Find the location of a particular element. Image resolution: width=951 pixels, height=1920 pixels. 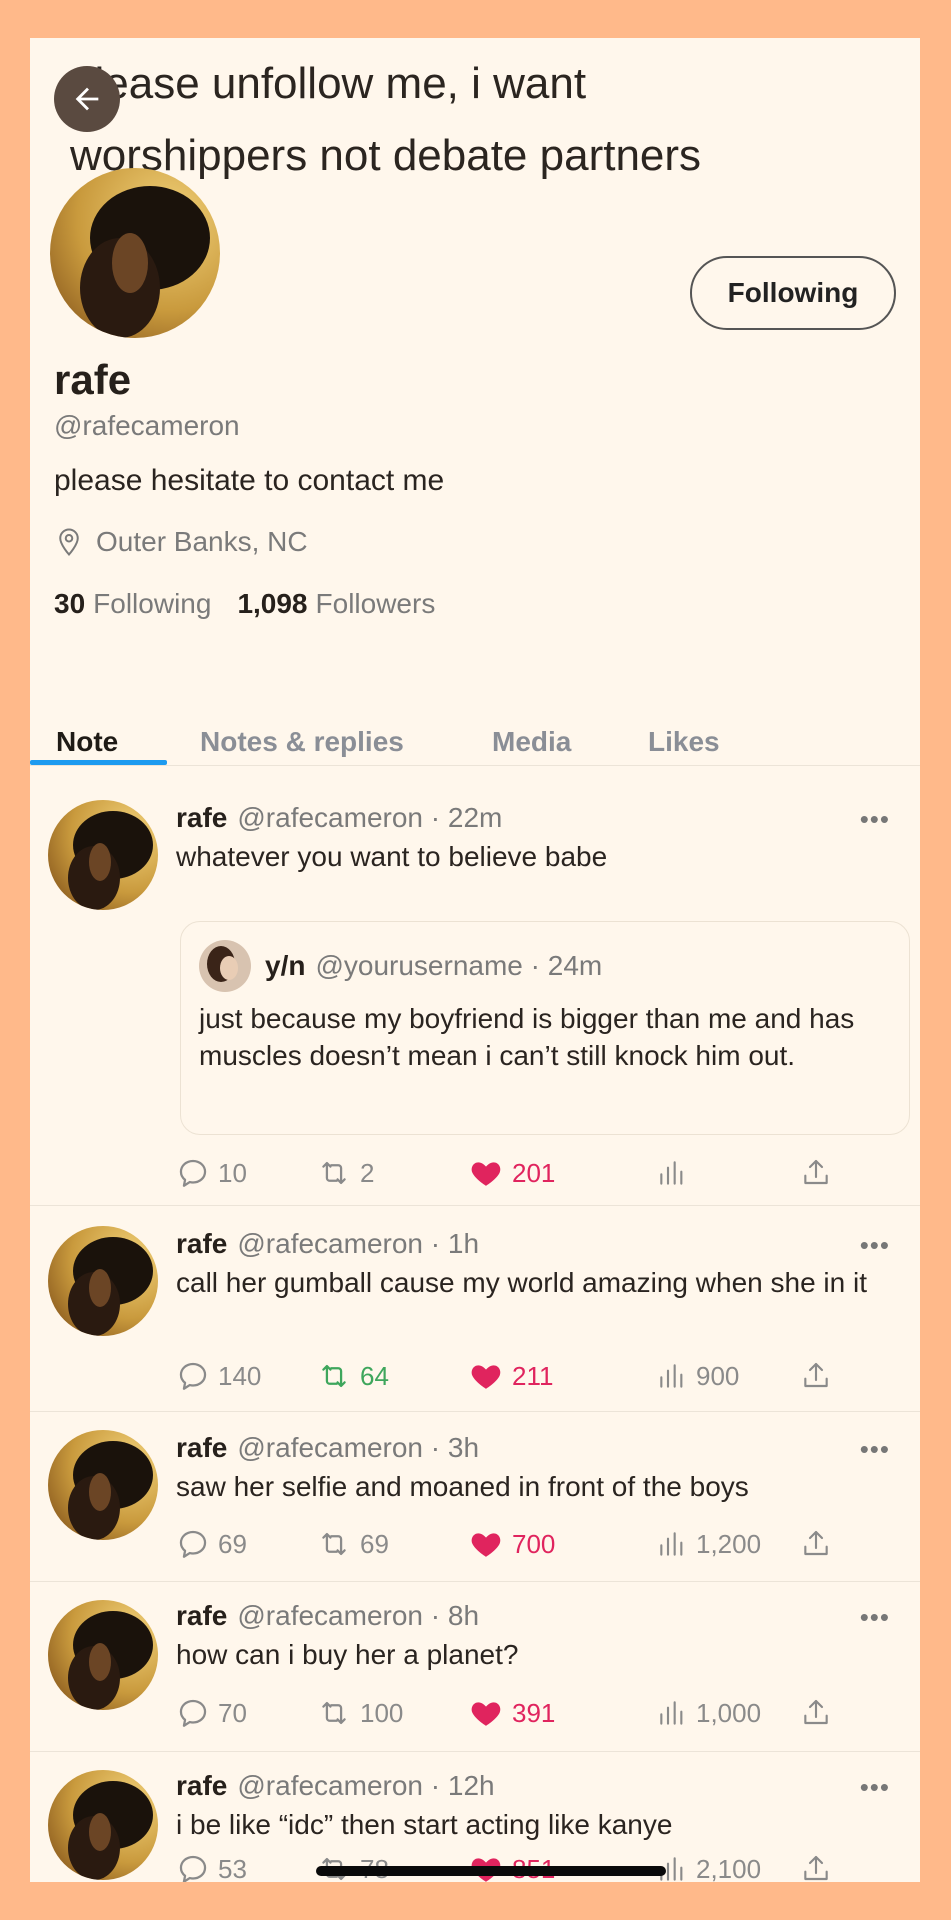

tab-likes: Likes is located at coordinates (684, 742).